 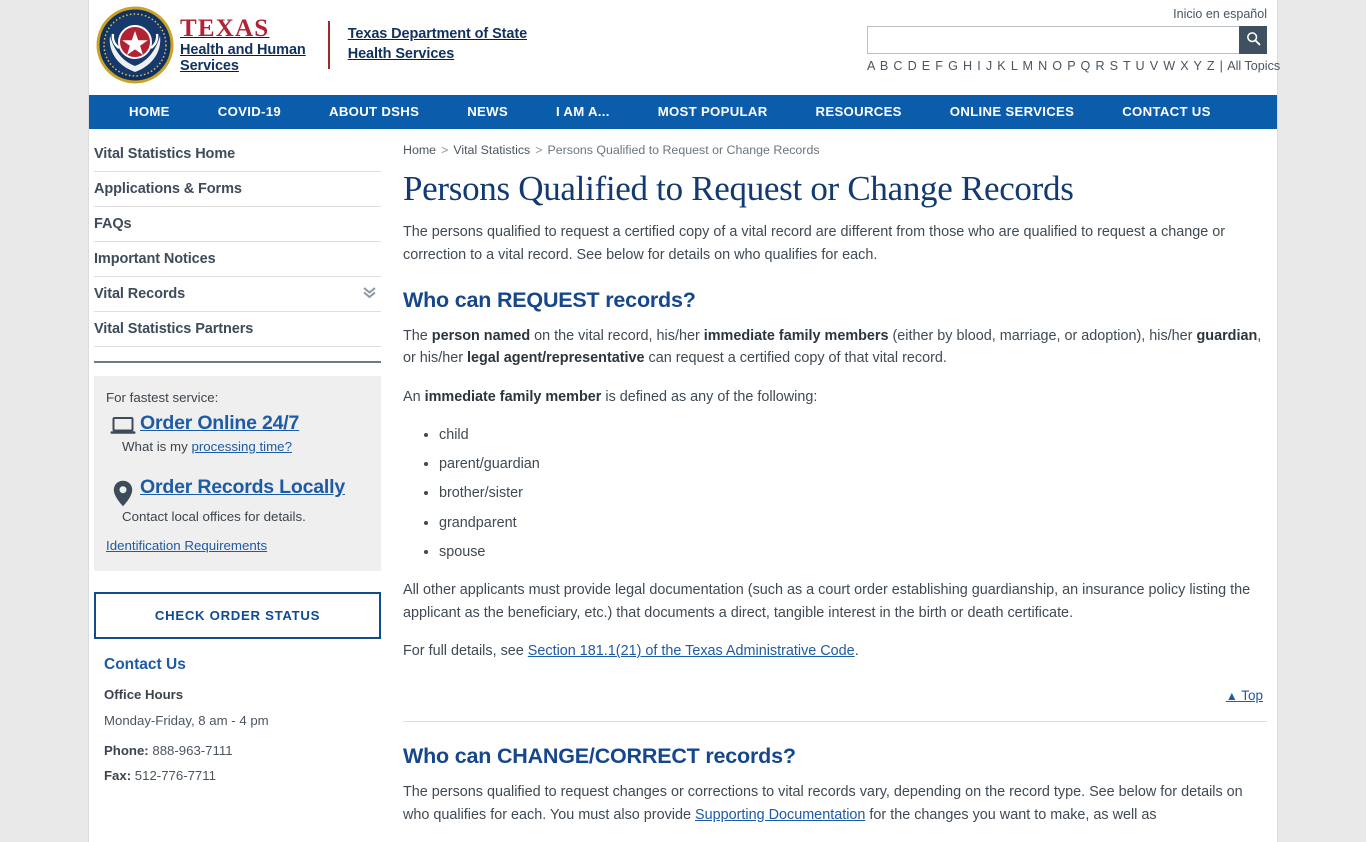 What do you see at coordinates (939, 66) in the screenshot?
I see `alphabet-link-f: F` at bounding box center [939, 66].